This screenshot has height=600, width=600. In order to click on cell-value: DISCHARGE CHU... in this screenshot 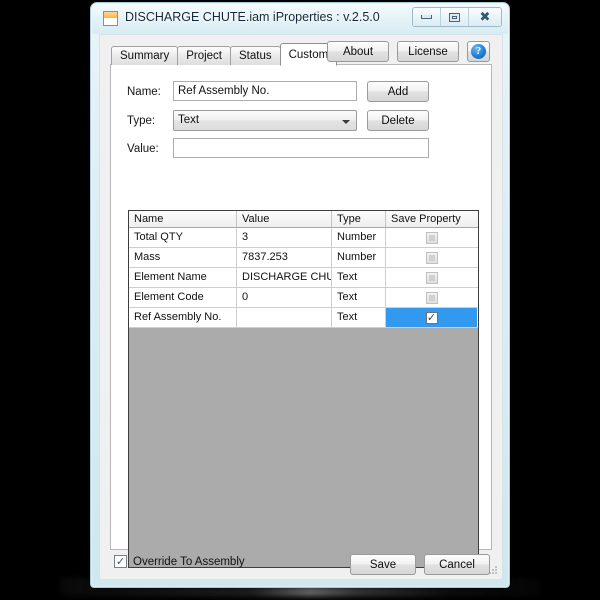, I will do `click(284, 277)`.